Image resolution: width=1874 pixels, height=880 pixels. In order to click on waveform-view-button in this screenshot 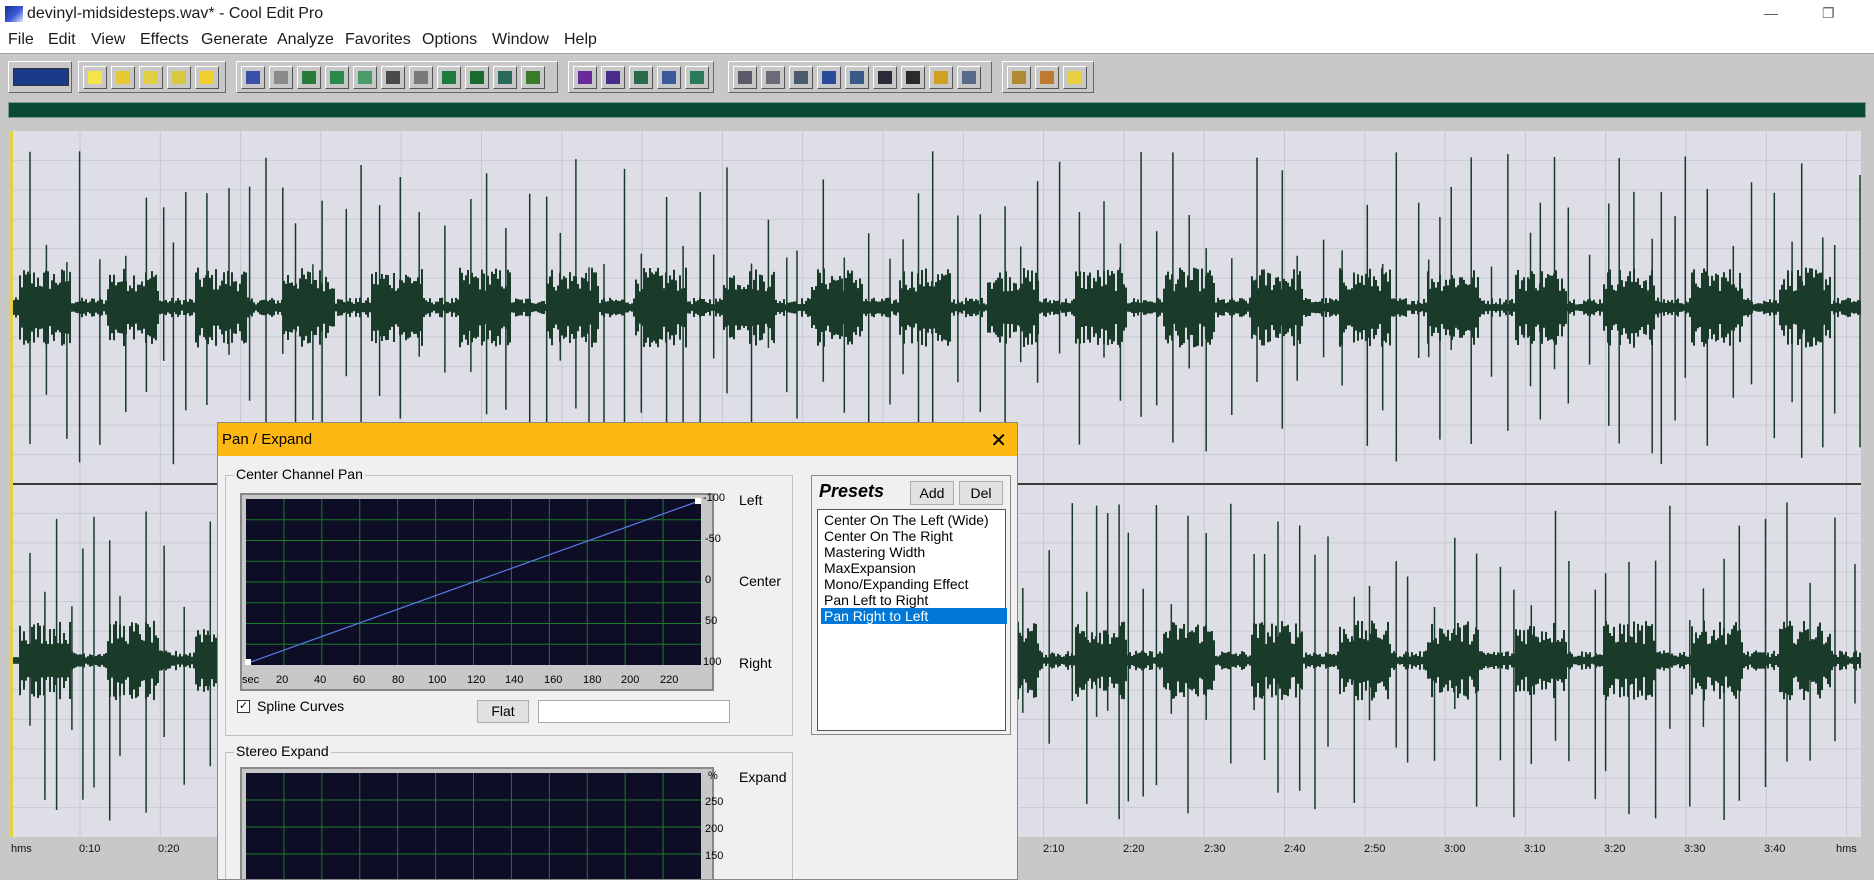, I will do `click(613, 77)`.